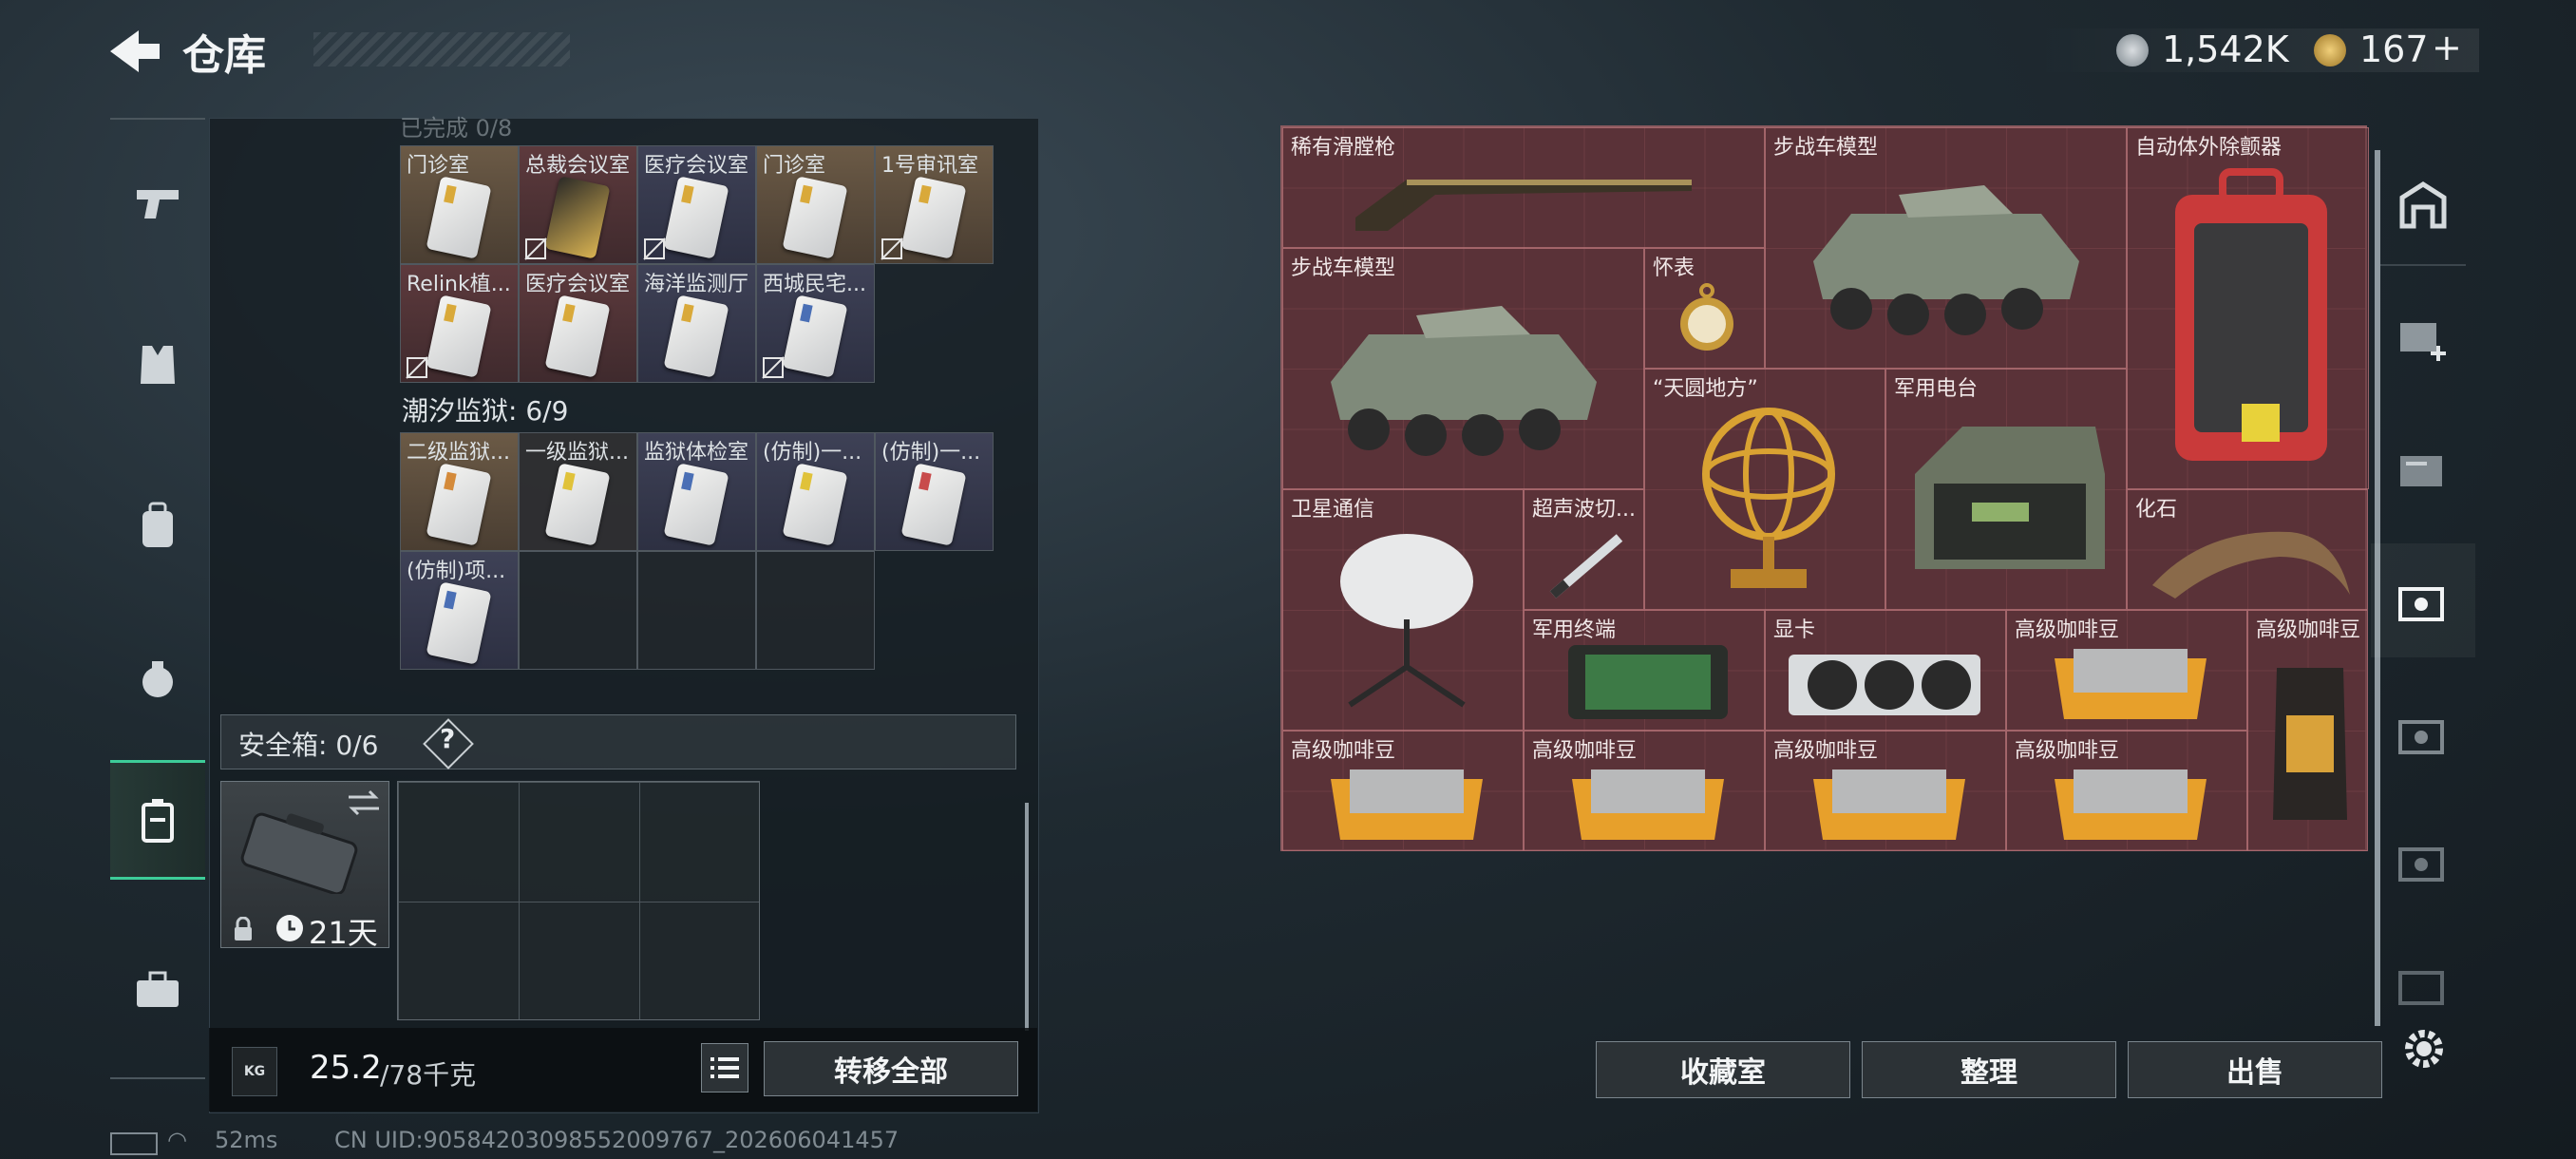  I want to click on stash-item-graphics-card: 显卡, so click(1885, 670).